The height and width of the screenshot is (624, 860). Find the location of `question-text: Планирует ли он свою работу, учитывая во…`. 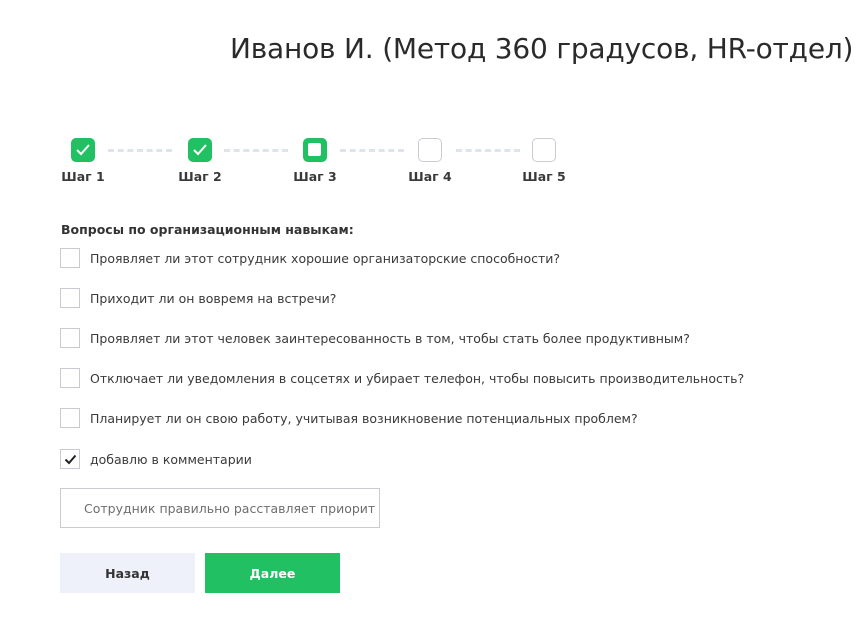

question-text: Планирует ли он свою работу, учитывая во… is located at coordinates (364, 418).